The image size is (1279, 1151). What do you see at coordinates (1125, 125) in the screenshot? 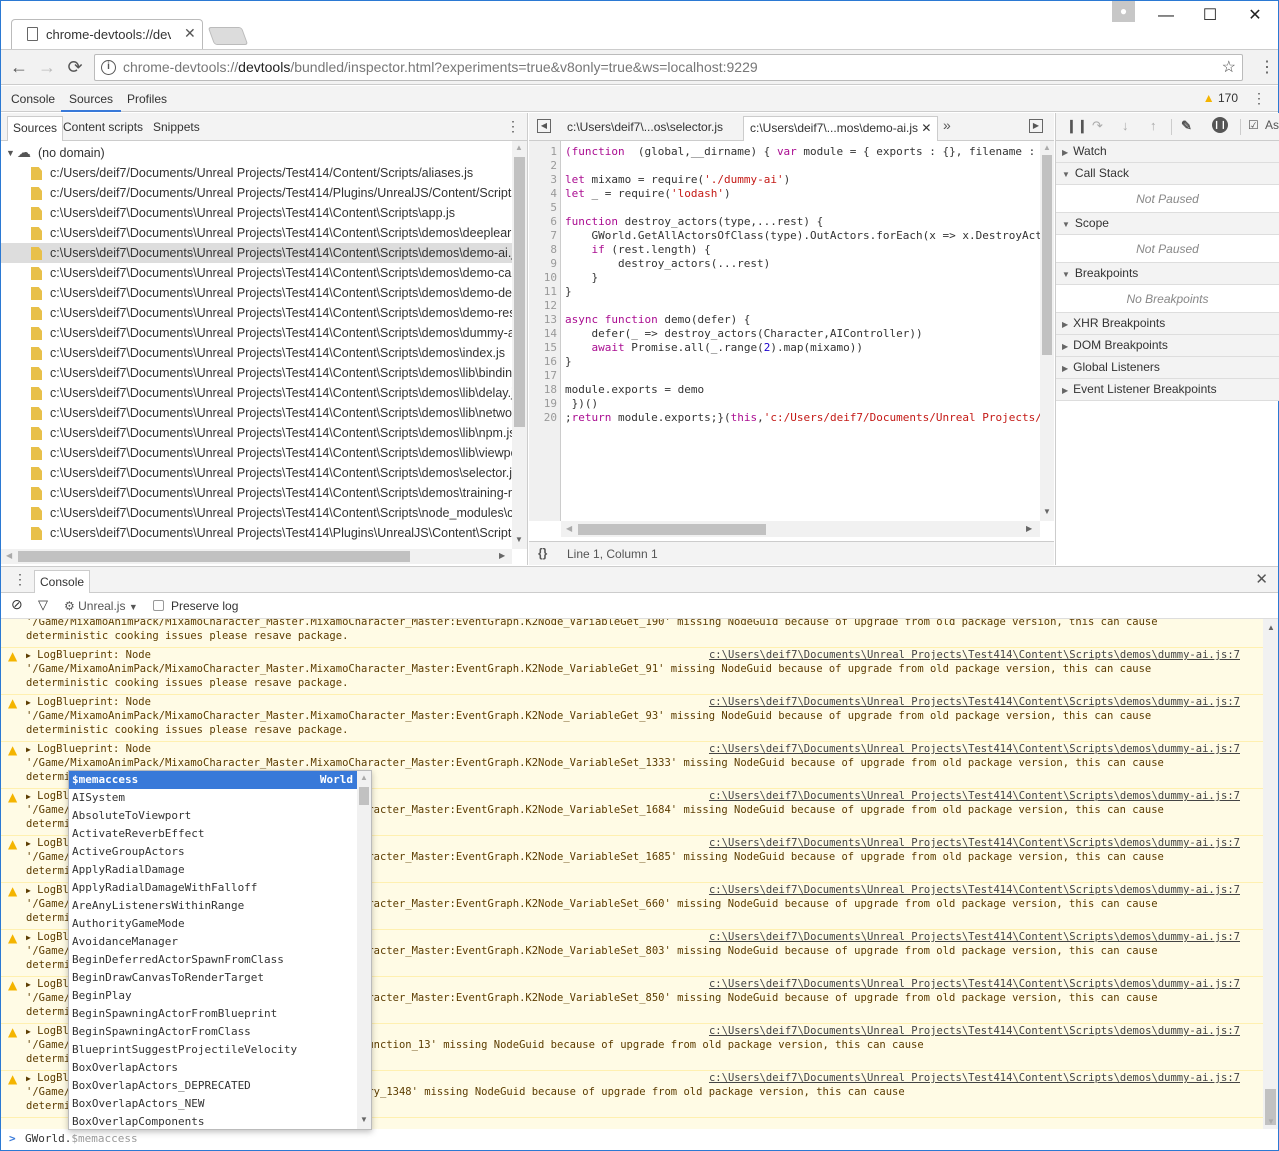
I see `step-into-icon: ↓` at bounding box center [1125, 125].